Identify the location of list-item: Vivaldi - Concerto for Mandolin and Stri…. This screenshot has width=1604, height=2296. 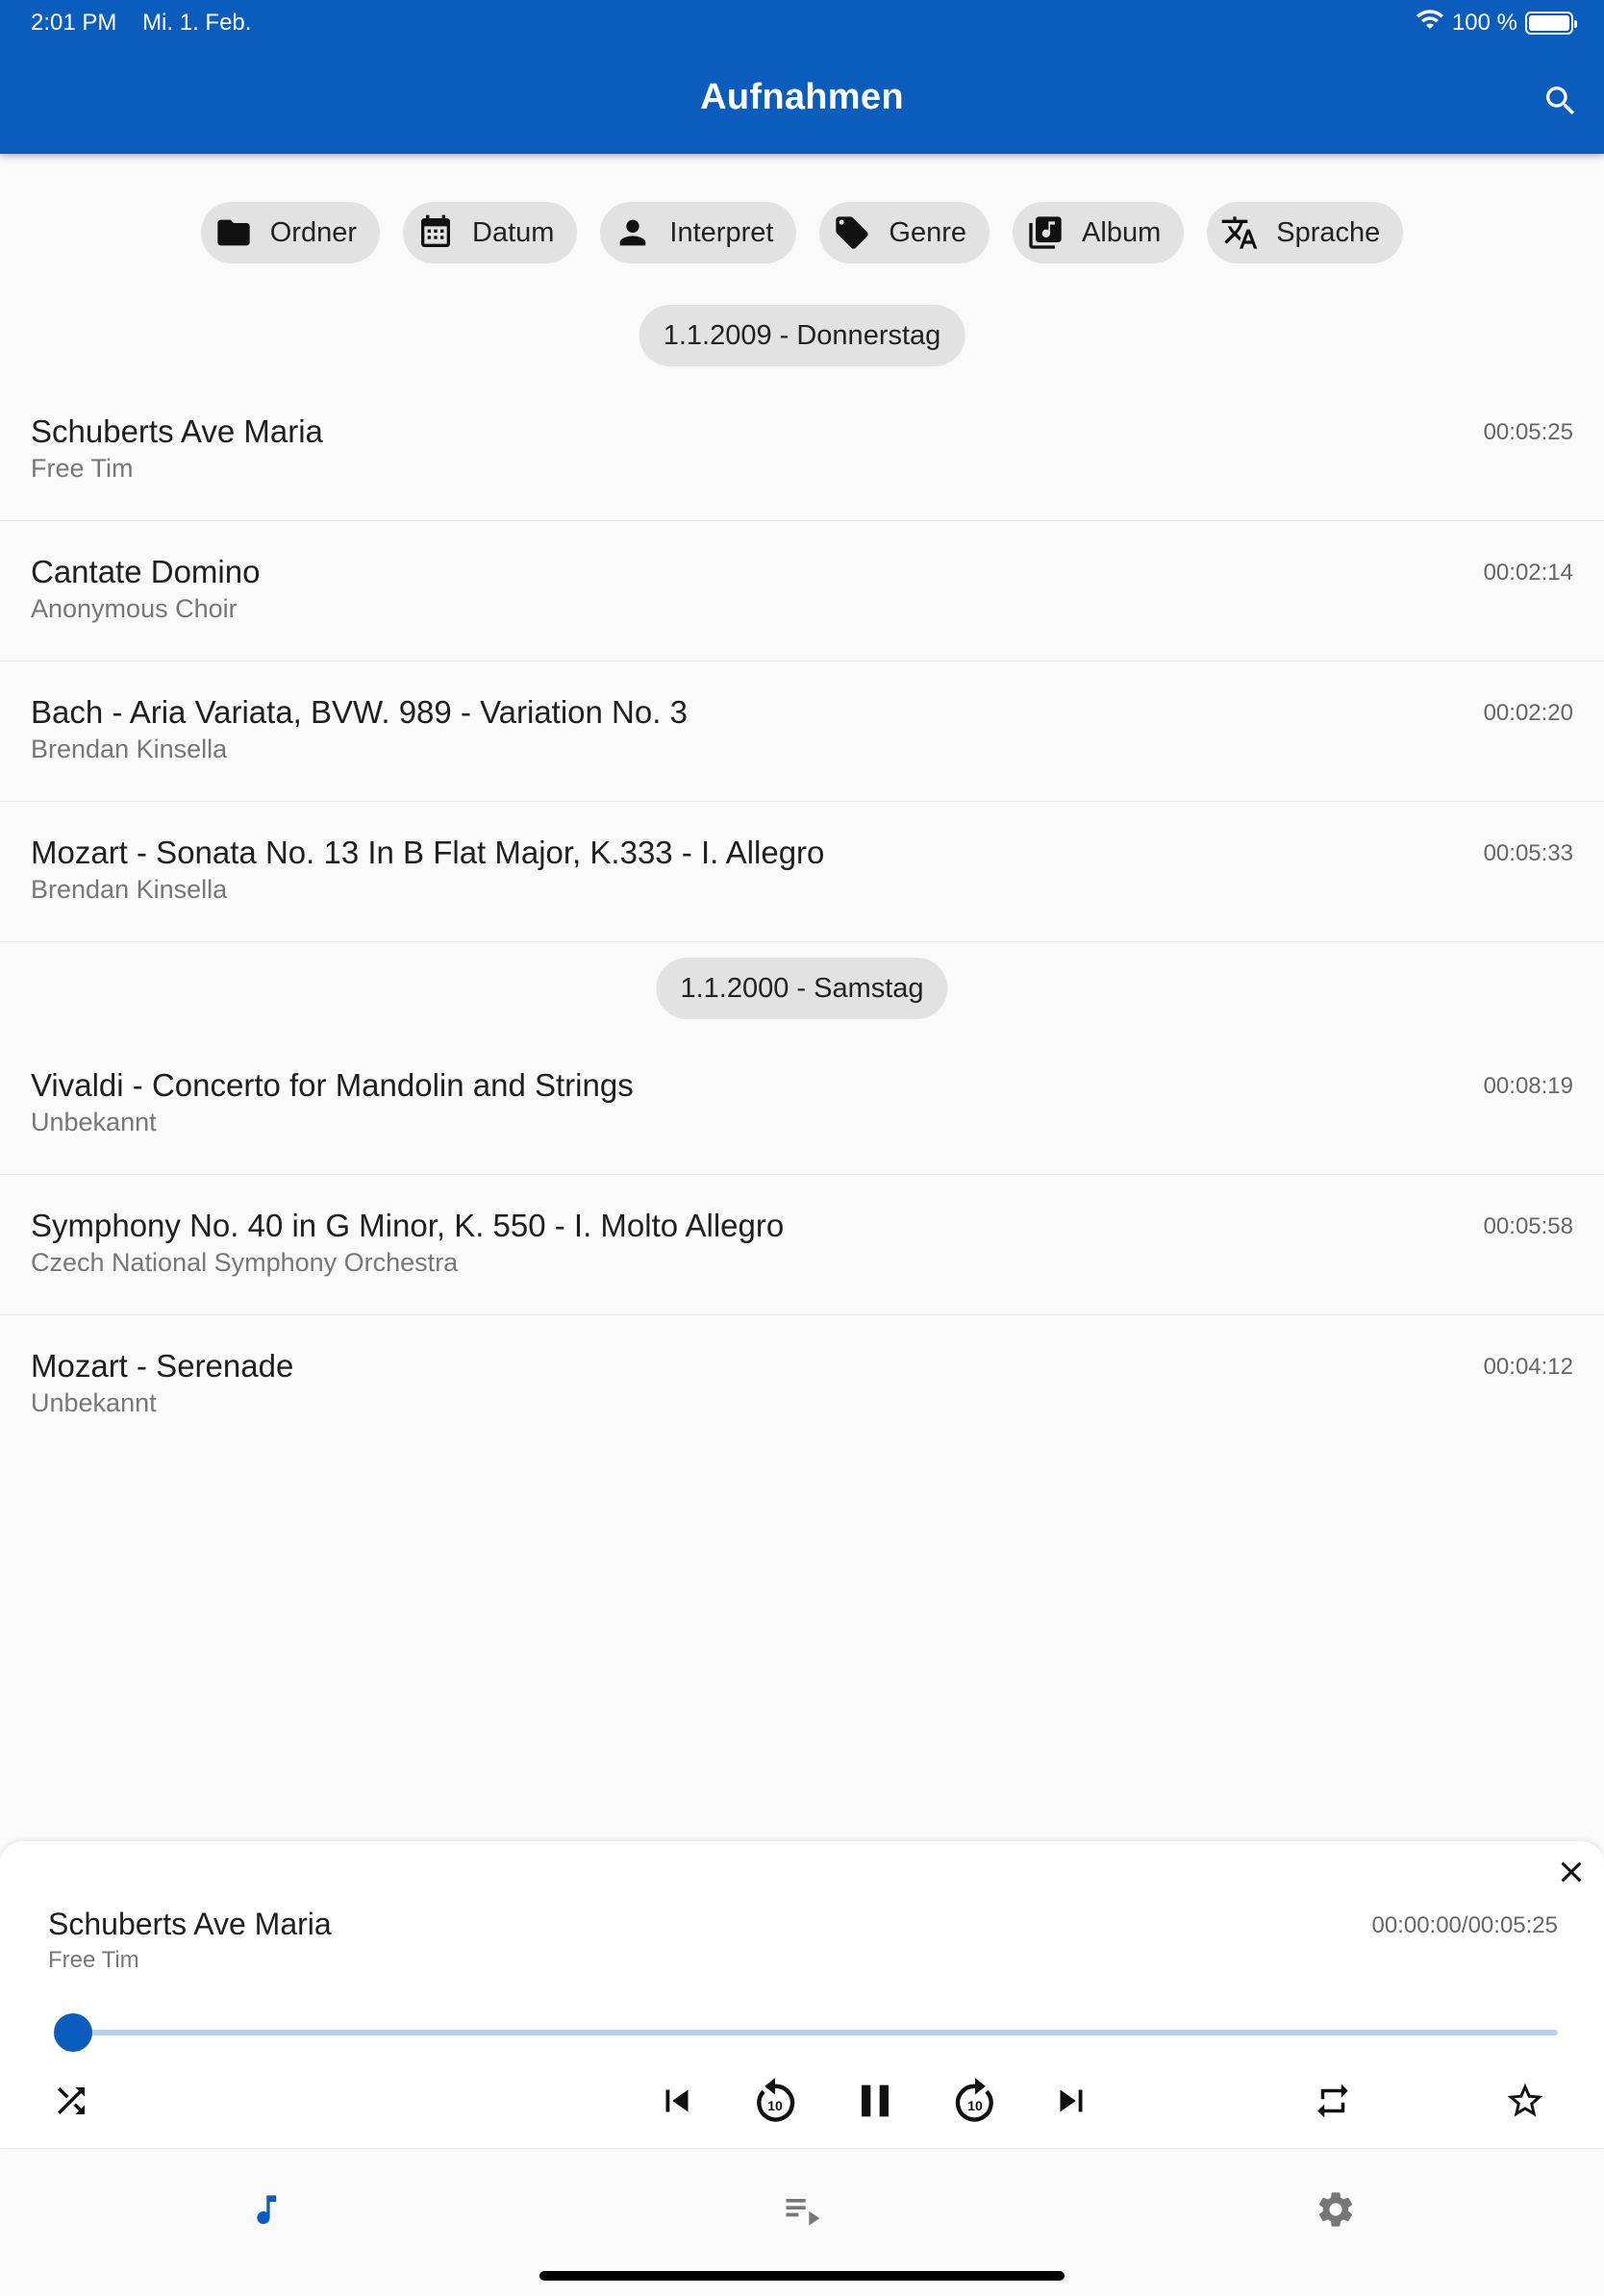
(802, 1105).